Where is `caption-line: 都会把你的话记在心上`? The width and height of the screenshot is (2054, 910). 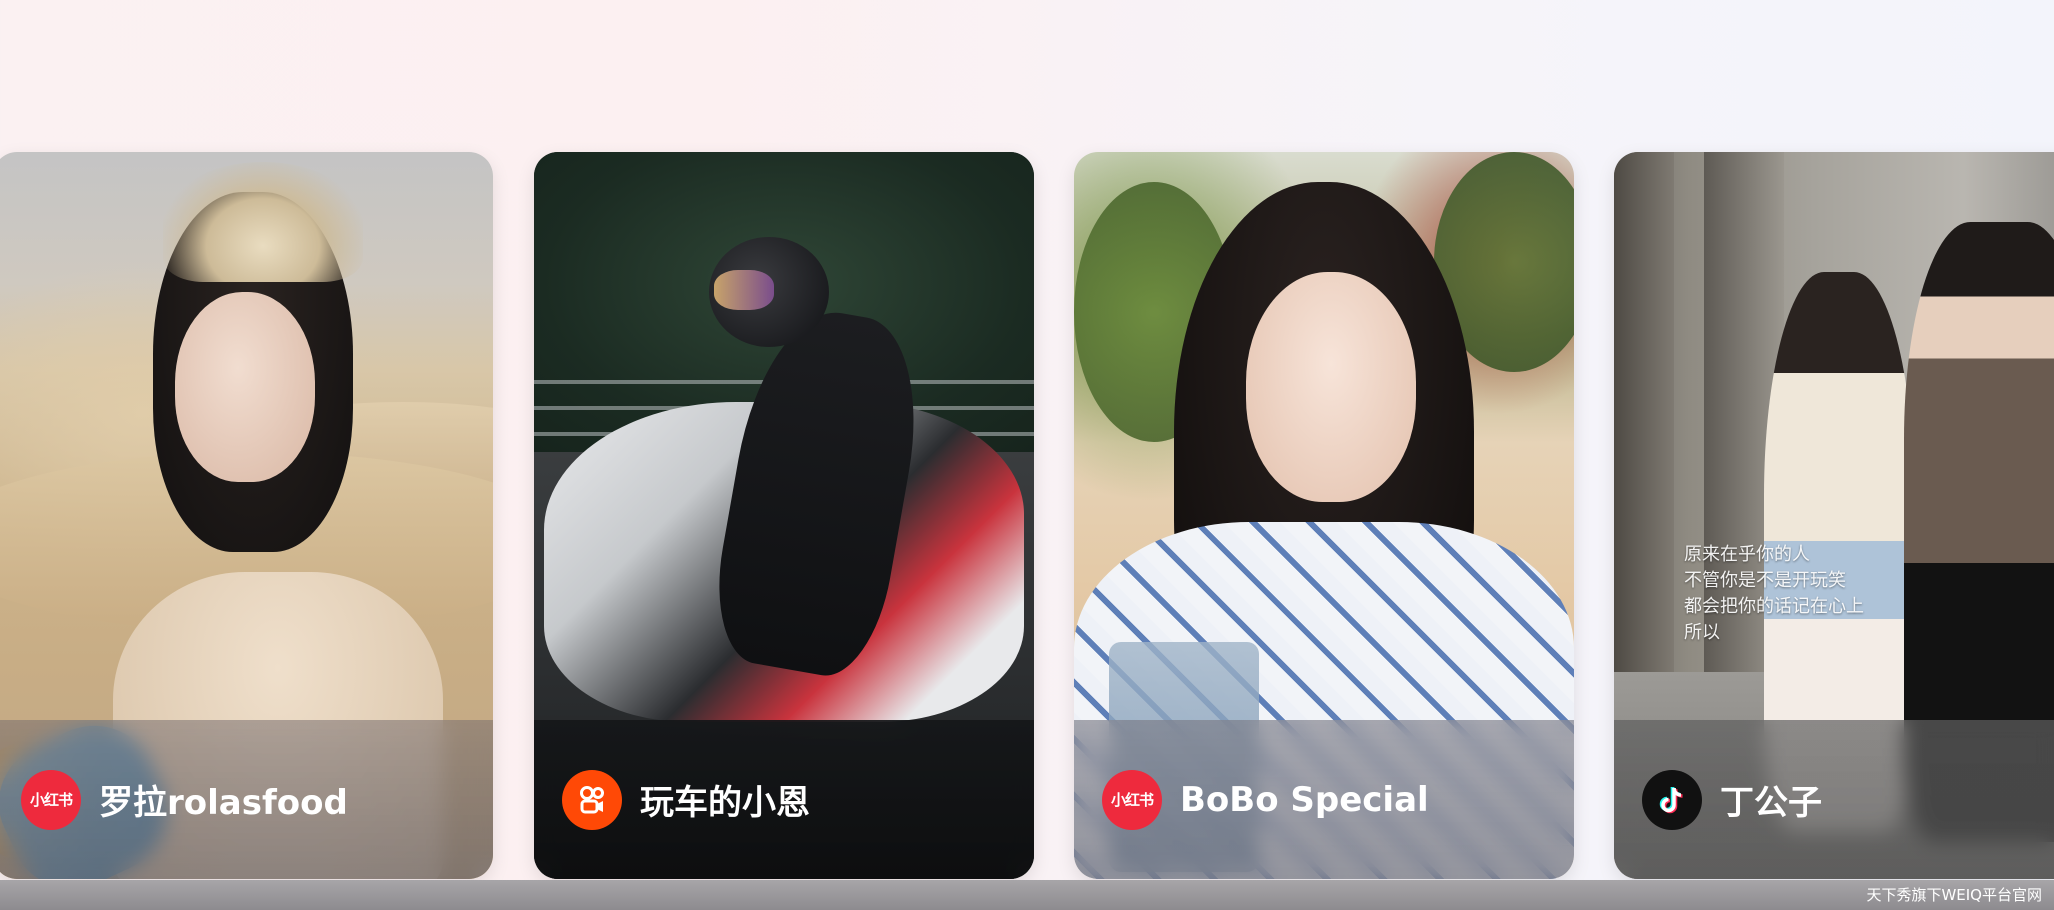
caption-line: 都会把你的话记在心上 is located at coordinates (1774, 606).